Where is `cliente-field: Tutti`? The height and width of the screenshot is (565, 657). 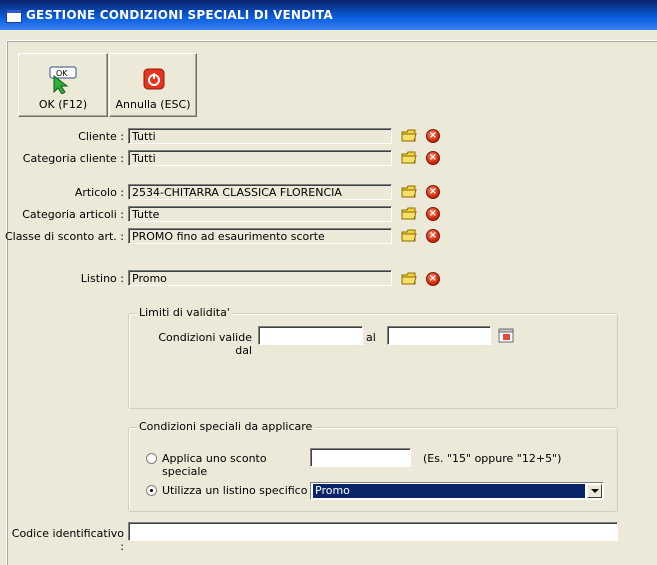 cliente-field: Tutti is located at coordinates (260, 136).